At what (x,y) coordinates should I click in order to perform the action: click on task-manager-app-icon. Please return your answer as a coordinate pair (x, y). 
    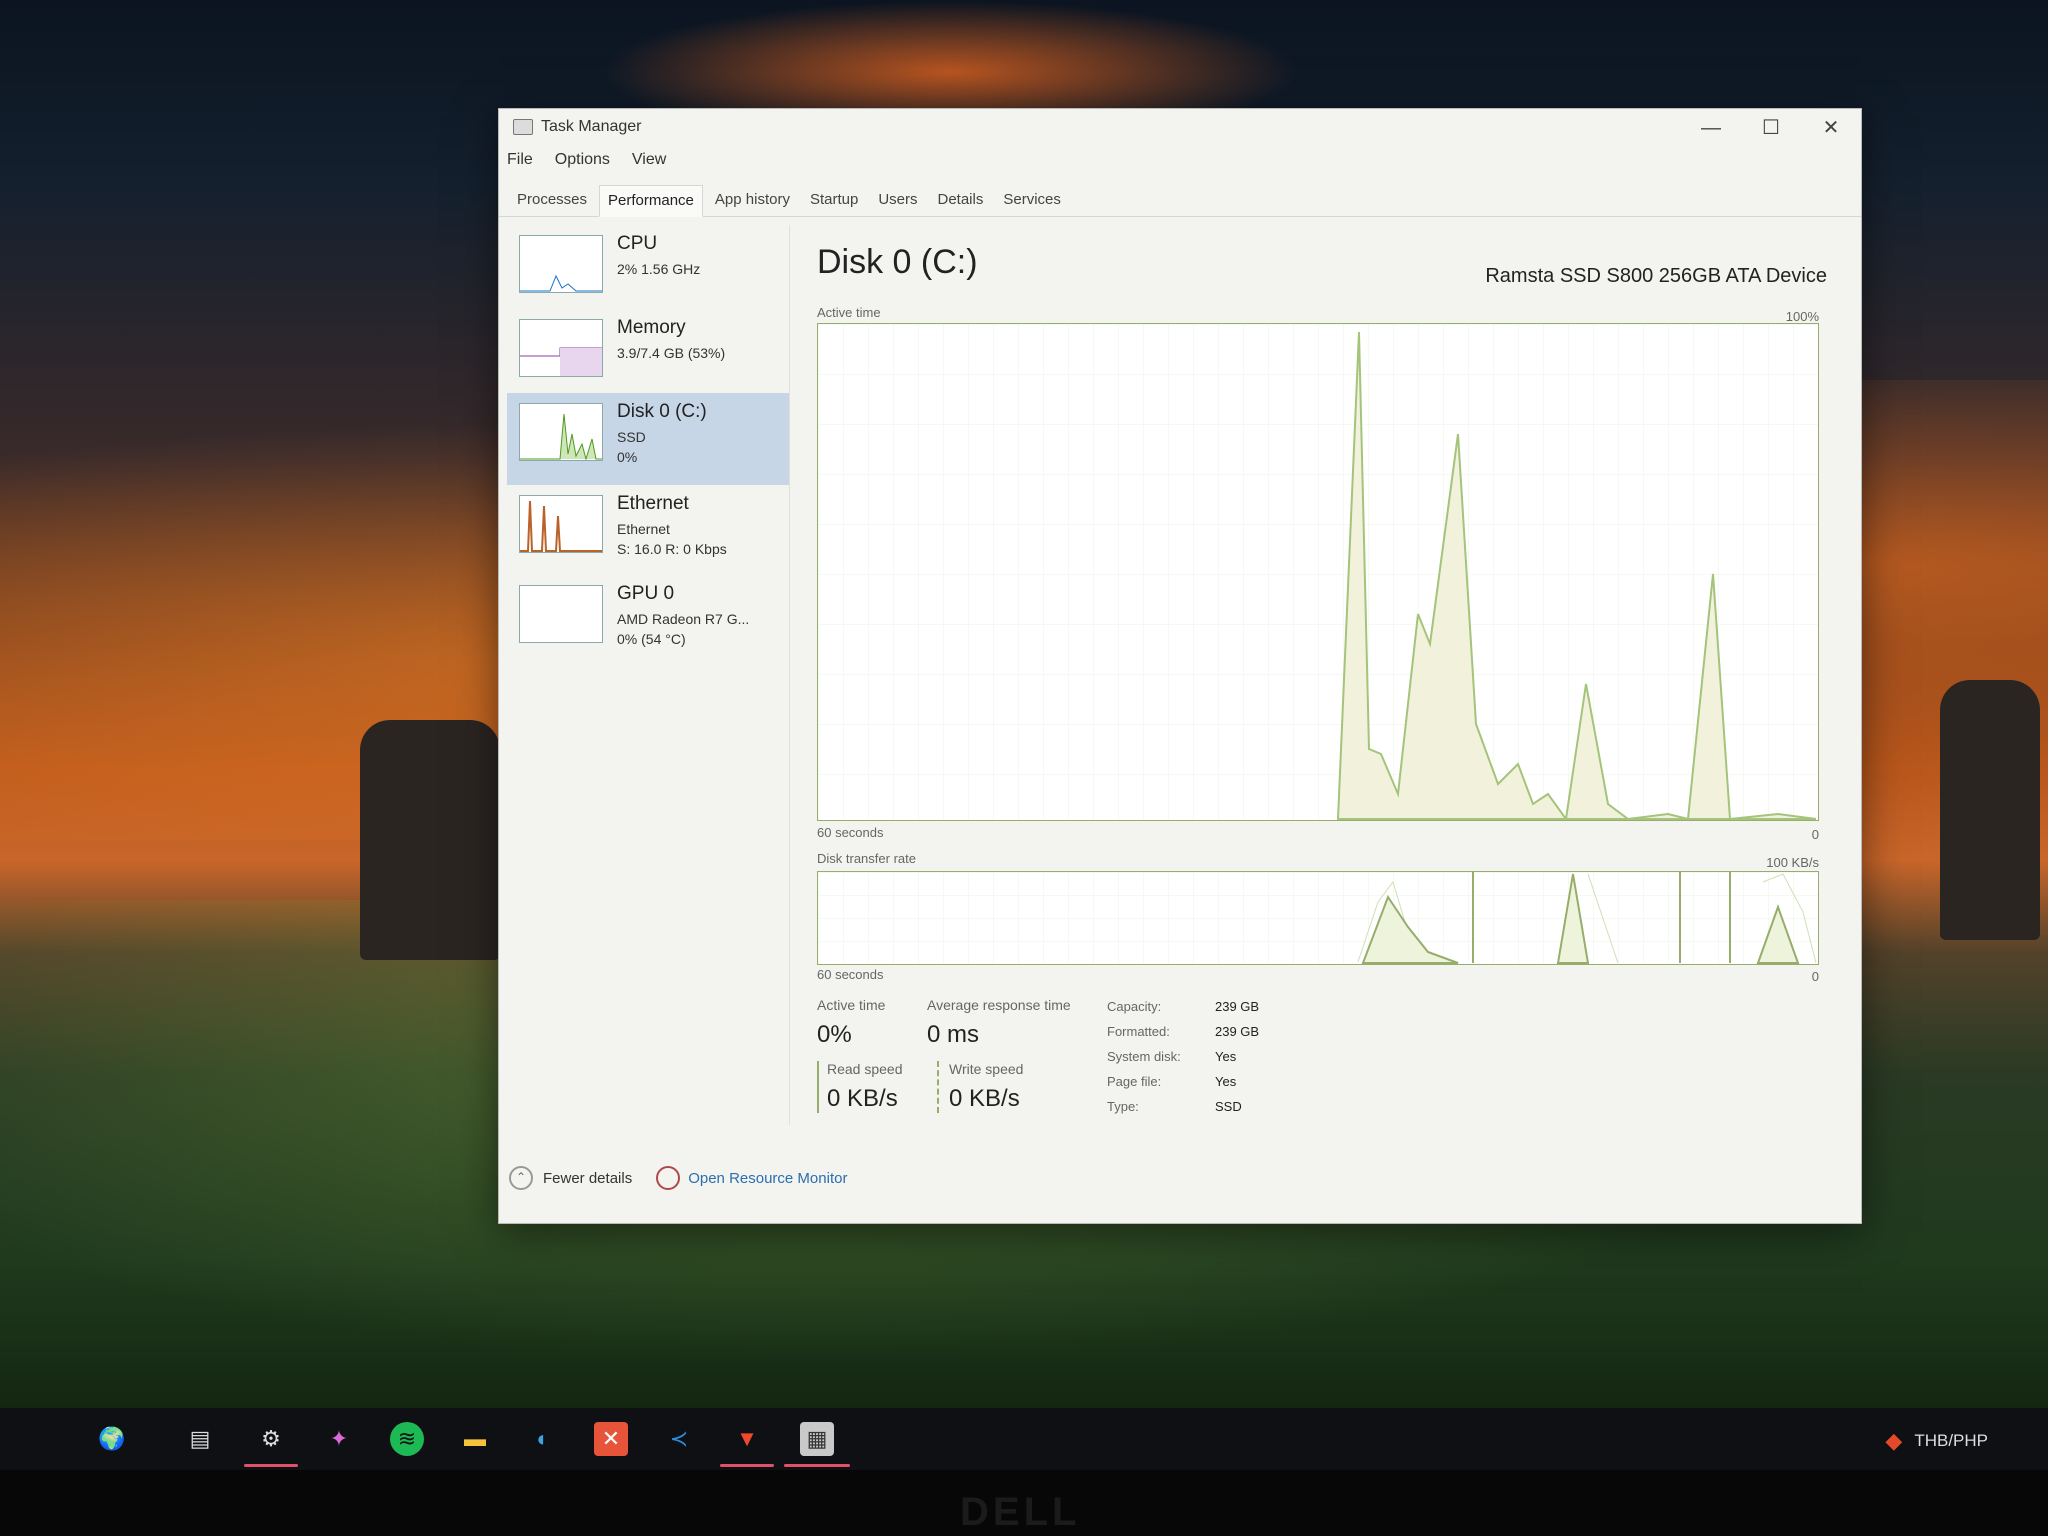
    Looking at the image, I should click on (523, 127).